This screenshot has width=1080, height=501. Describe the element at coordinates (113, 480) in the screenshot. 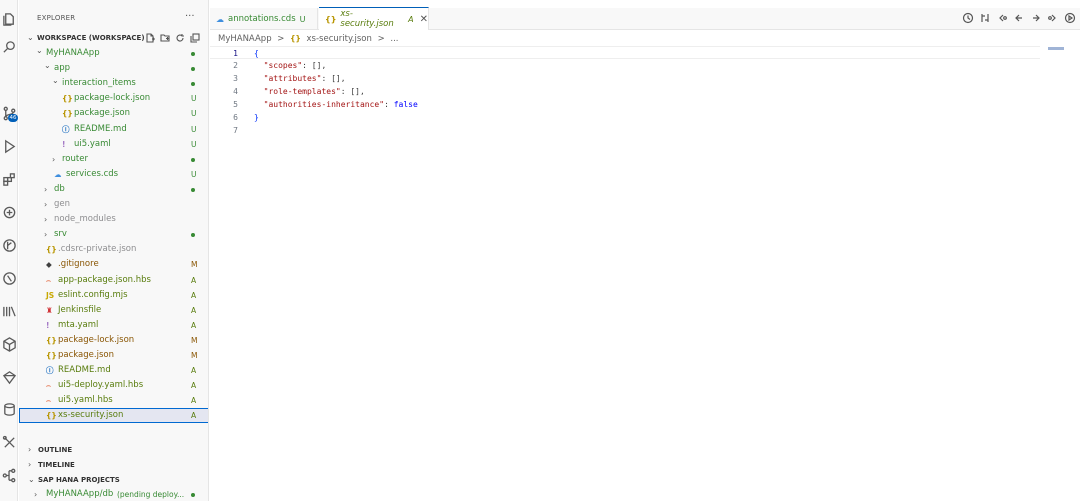

I see `section-sap-hana-projects: ⌄ SAP HANA PROJECTS` at that location.